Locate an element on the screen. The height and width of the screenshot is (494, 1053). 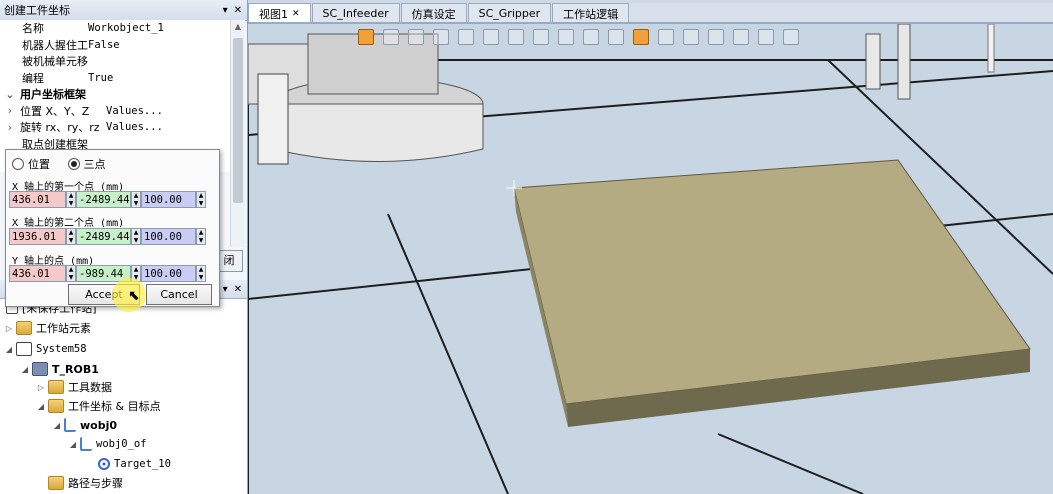
property-key: 机器人握住工件 is located at coordinates (55, 45).